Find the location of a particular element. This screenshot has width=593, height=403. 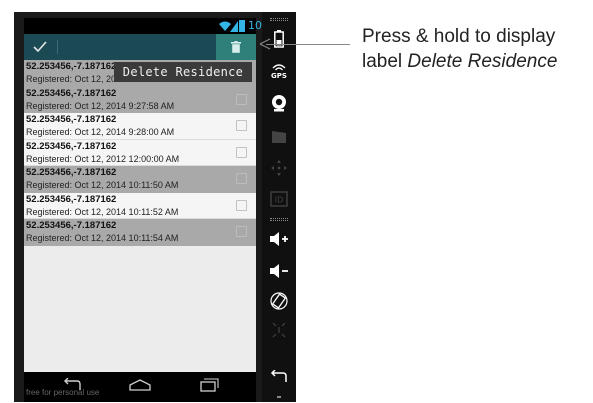

row-registered: Registered: Oct 12, 2014 9:28:00 AM is located at coordinates (100, 132).